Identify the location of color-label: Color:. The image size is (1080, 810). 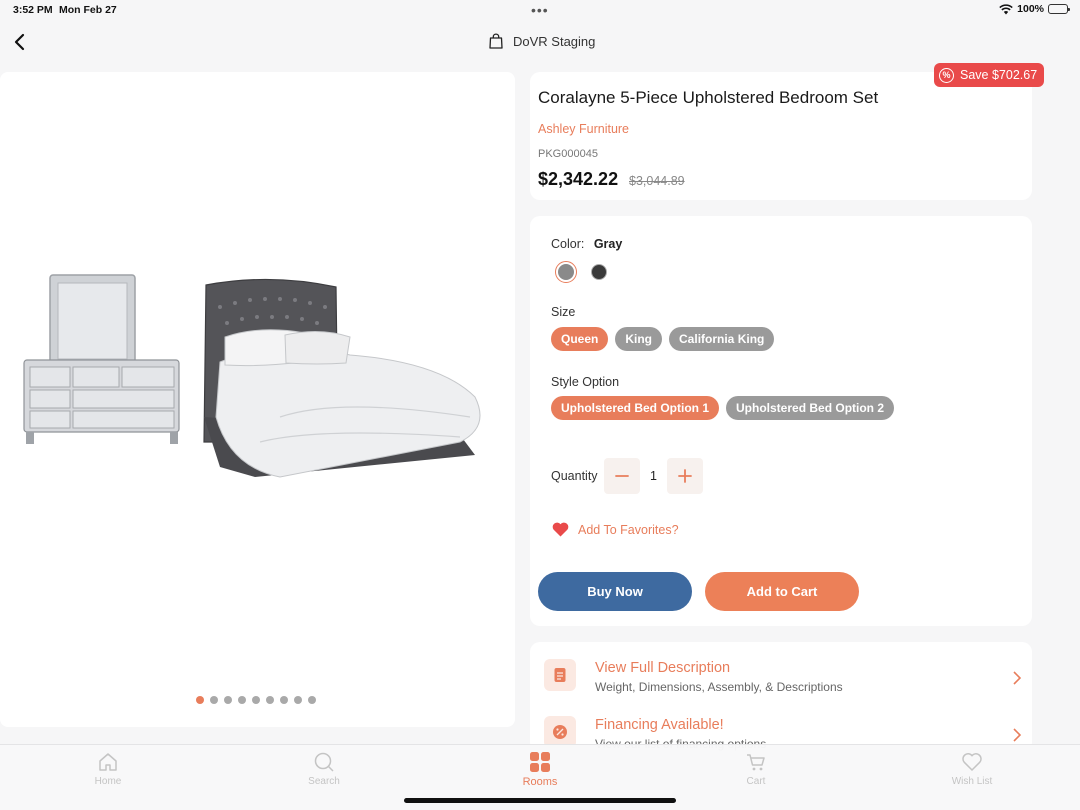
(568, 244).